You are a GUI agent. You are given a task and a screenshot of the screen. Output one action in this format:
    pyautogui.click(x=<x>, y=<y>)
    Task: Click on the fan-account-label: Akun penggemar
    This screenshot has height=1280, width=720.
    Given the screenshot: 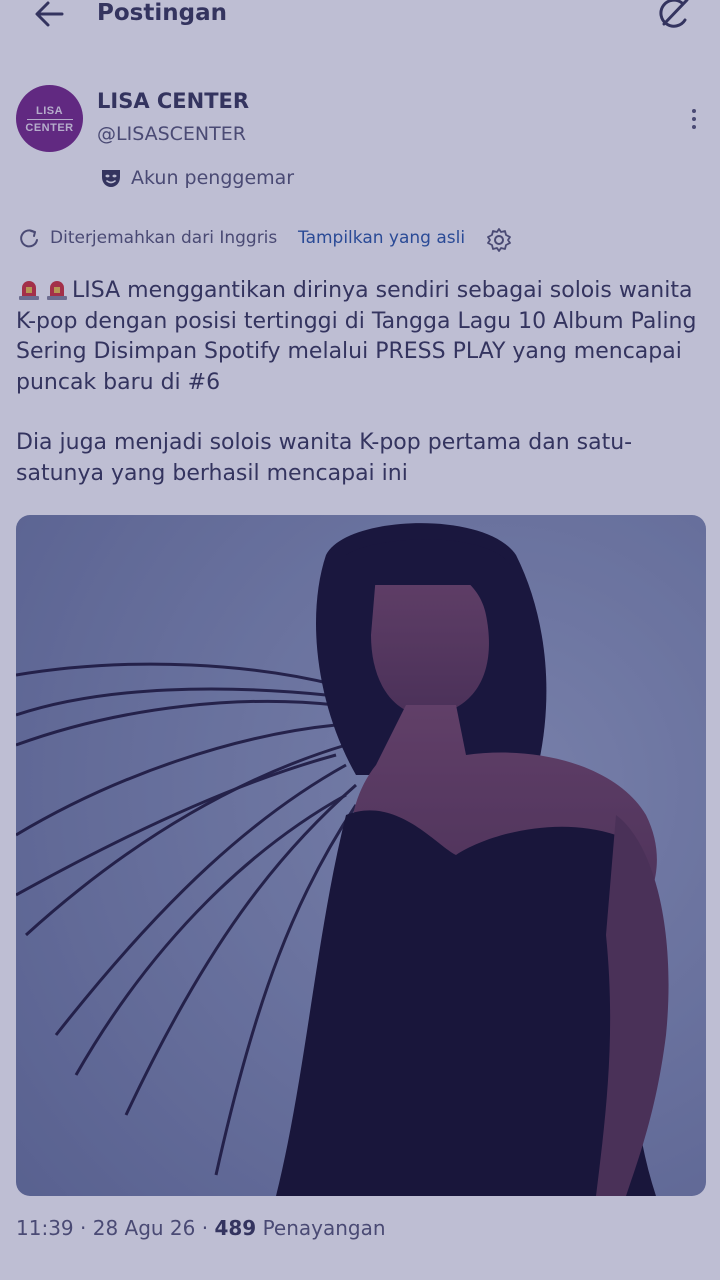 What is the action you would take?
    pyautogui.click(x=213, y=178)
    